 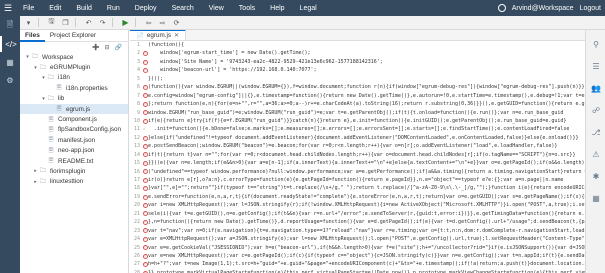 I want to click on logout-link: Logout, so click(x=590, y=8).